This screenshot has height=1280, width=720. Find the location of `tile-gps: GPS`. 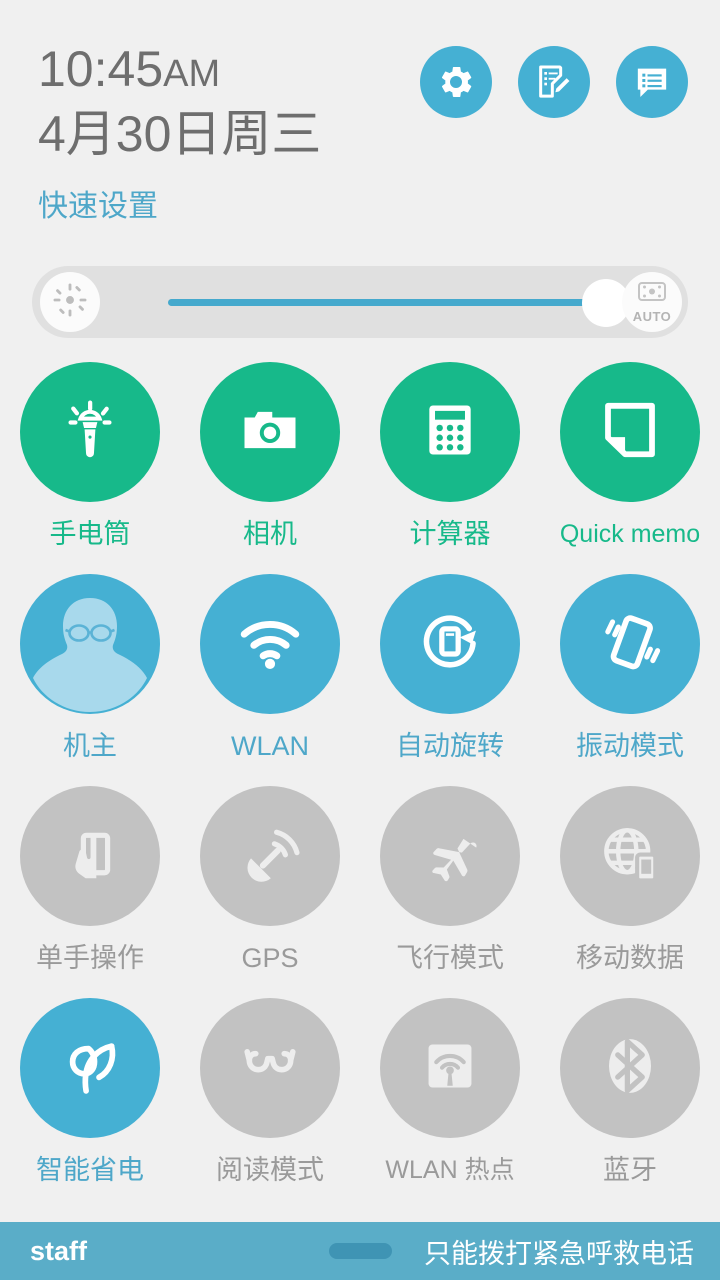

tile-gps: GPS is located at coordinates (270, 892).